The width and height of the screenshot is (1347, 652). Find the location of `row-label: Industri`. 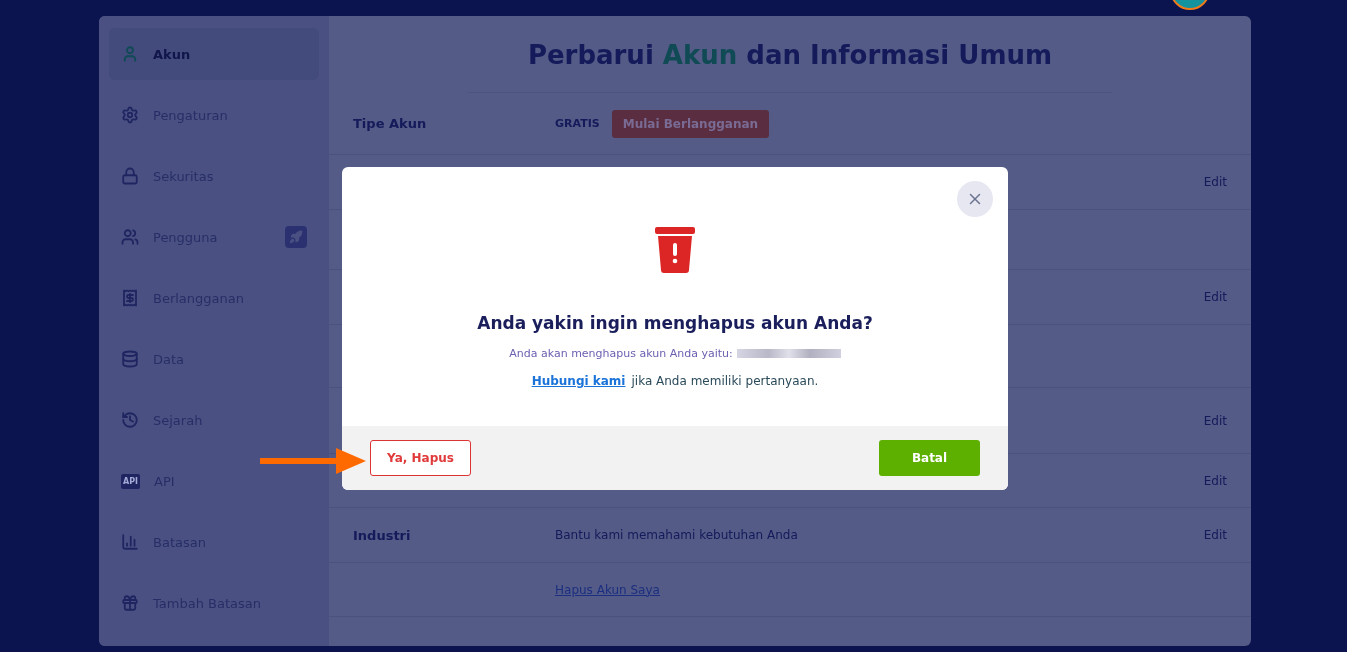

row-label: Industri is located at coordinates (382, 535).